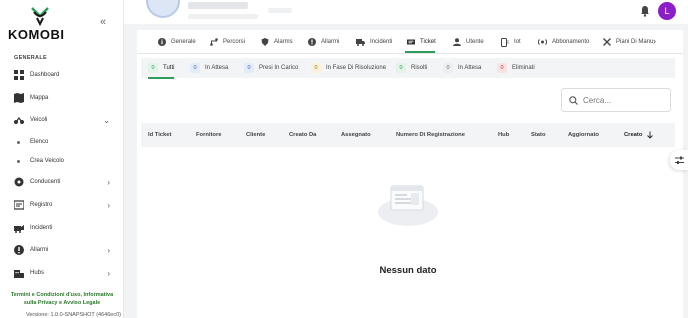 This screenshot has height=318, width=688. Describe the element at coordinates (428, 42) in the screenshot. I see `tab-label: Ticket` at that location.